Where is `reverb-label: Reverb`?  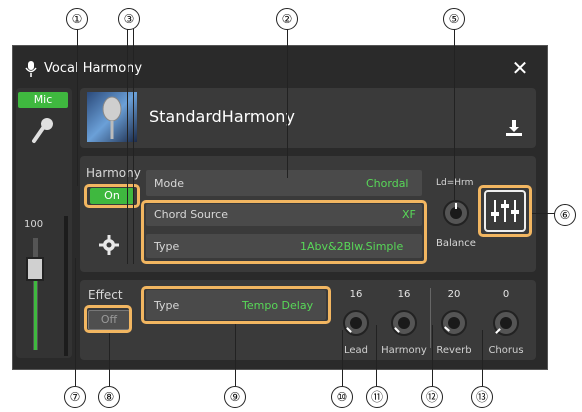 reverb-label: Reverb is located at coordinates (454, 350).